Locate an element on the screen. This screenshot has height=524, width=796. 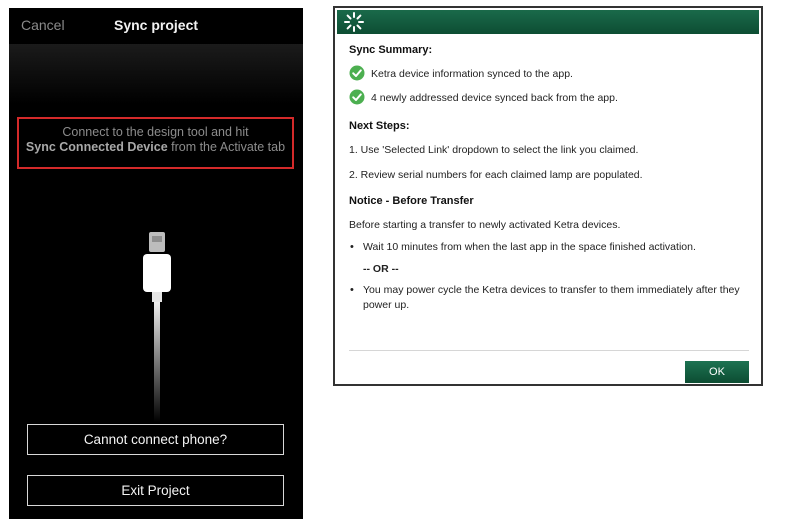
instruction-line-1: Connect to the design tool and hit is located at coordinates (155, 132).